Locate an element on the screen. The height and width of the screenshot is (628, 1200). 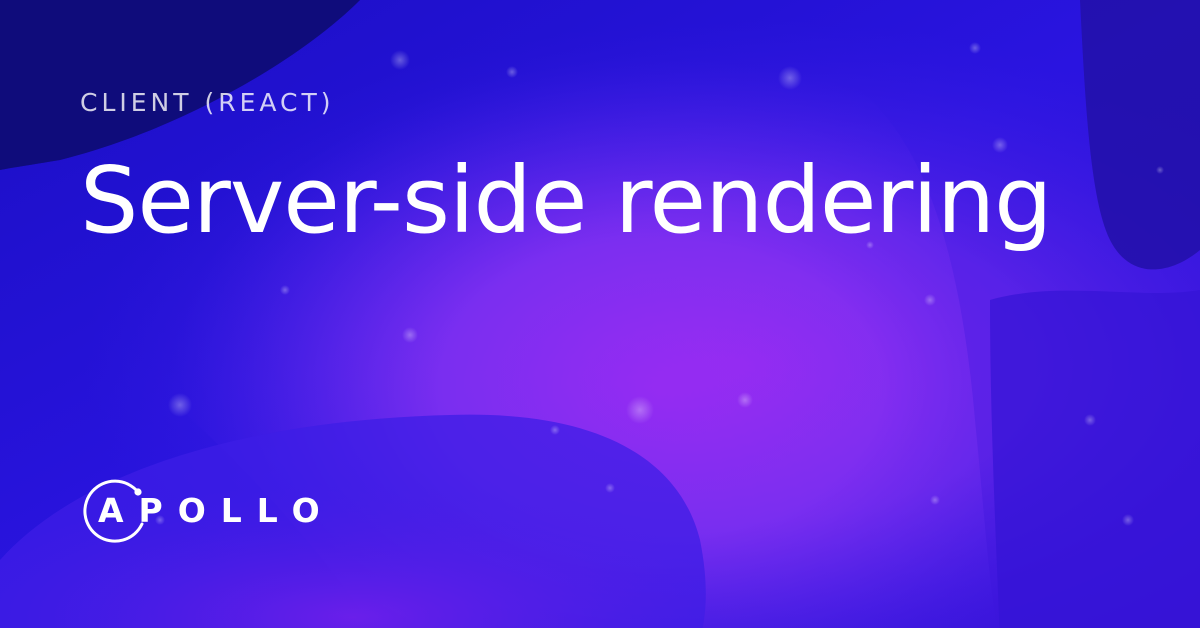
page-title: Server-side rendering is located at coordinates (566, 200).